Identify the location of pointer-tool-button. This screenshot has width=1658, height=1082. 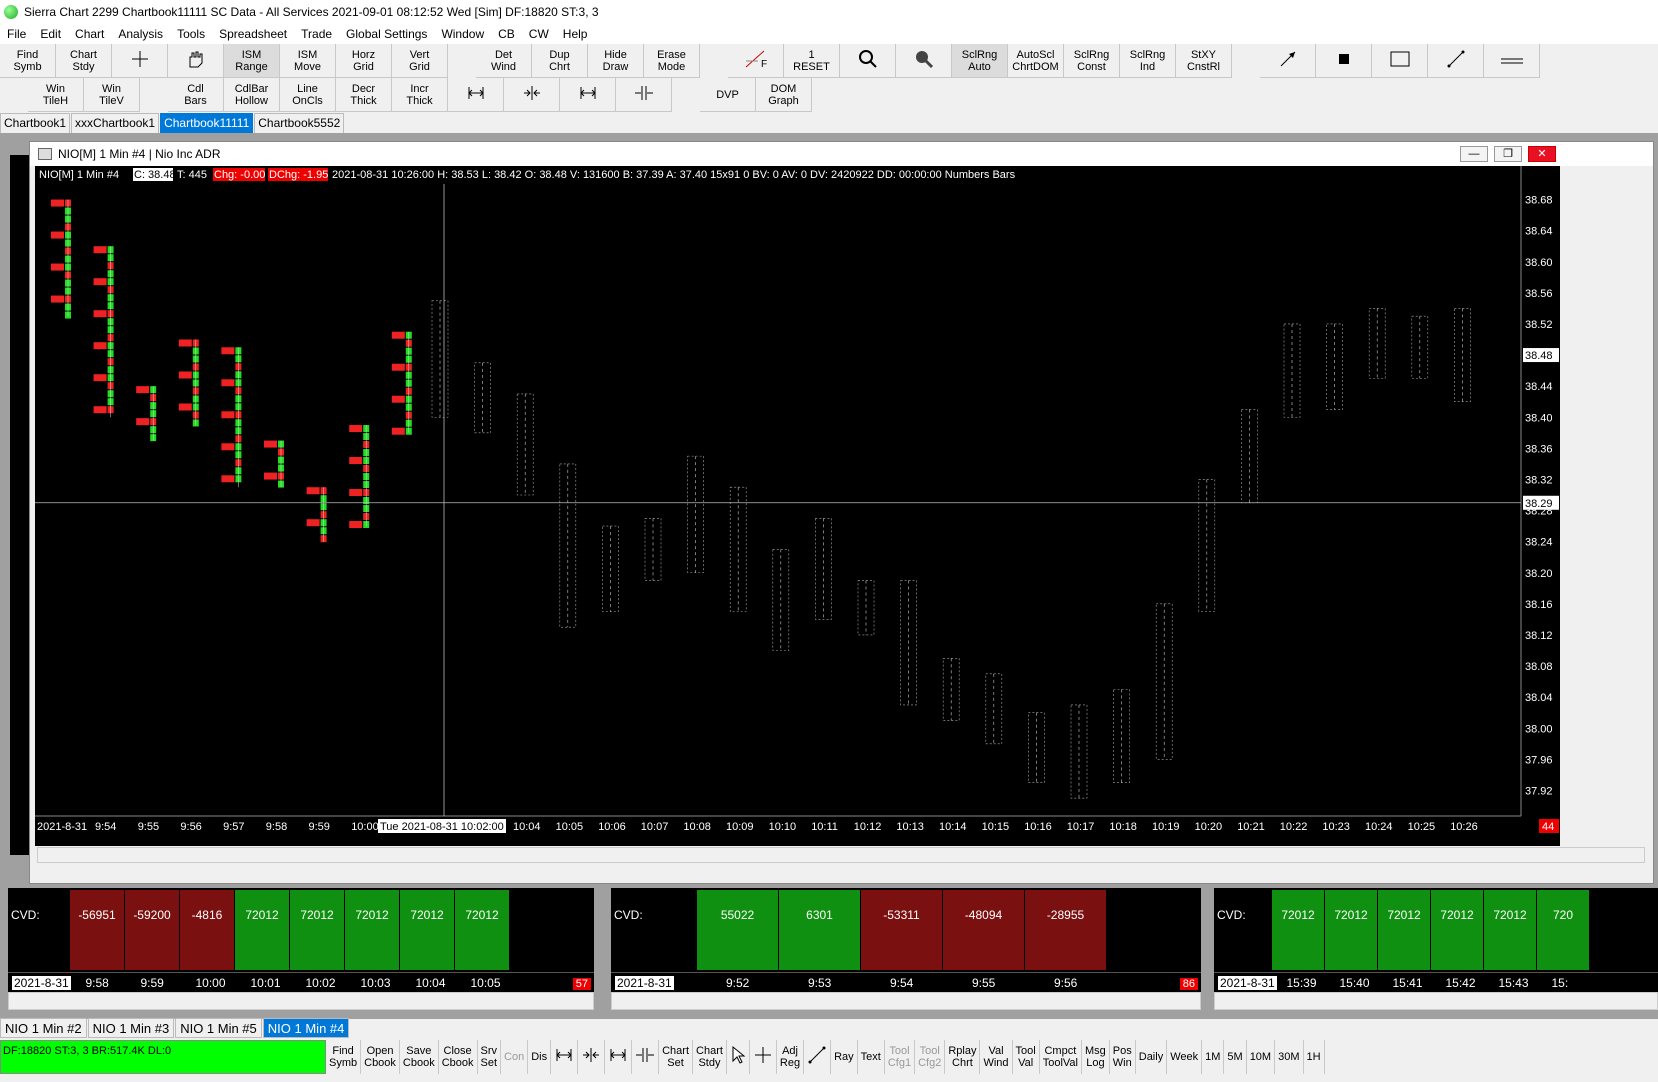
(738, 1057).